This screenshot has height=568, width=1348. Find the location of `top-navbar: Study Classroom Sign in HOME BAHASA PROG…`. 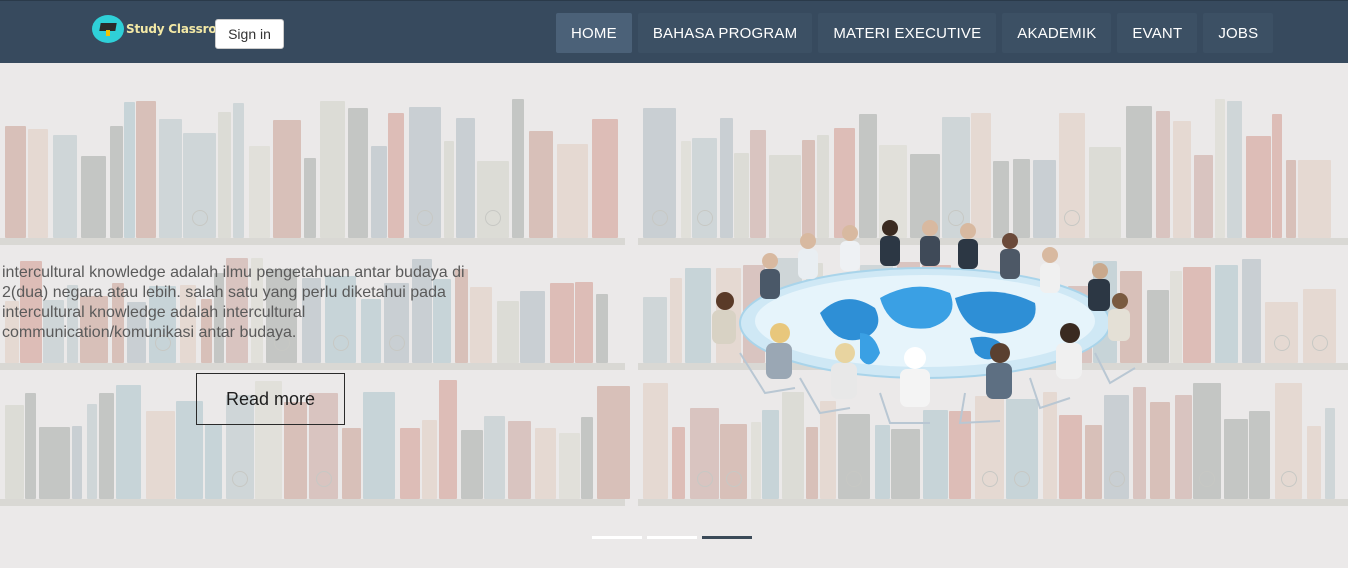

top-navbar: Study Classroom Sign in HOME BAHASA PROG… is located at coordinates (674, 31).